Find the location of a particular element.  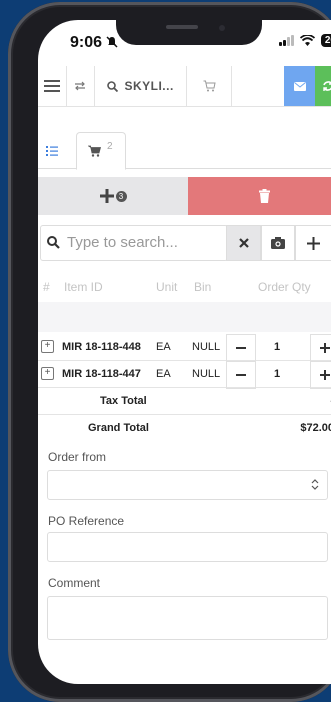

col-order-qty: Order Qty is located at coordinates (284, 287).